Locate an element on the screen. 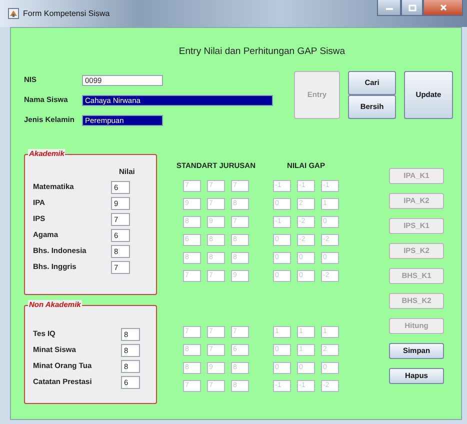 Image resolution: width=467 pixels, height=424 pixels. minimize-button is located at coordinates (389, 8).